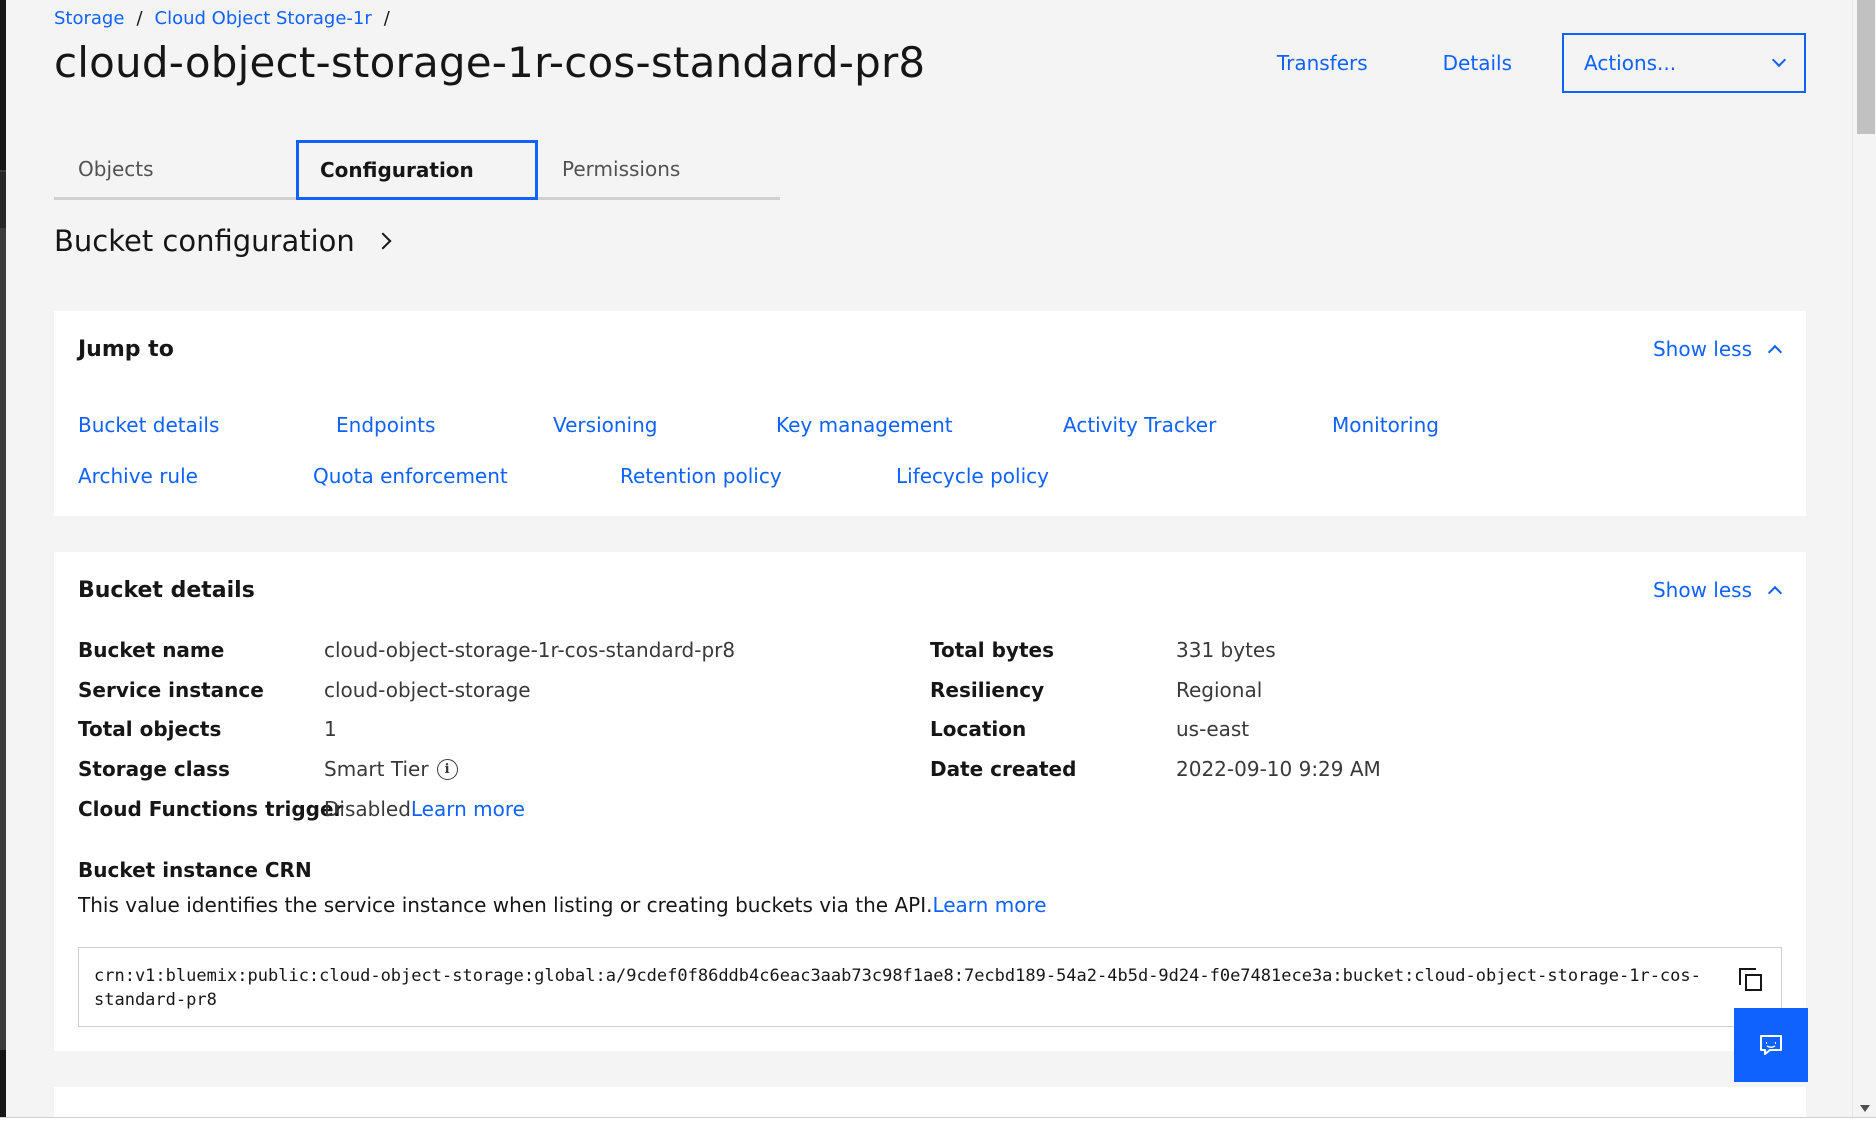 This screenshot has width=1876, height=1122. I want to click on resiliency-value: Regional, so click(1219, 690).